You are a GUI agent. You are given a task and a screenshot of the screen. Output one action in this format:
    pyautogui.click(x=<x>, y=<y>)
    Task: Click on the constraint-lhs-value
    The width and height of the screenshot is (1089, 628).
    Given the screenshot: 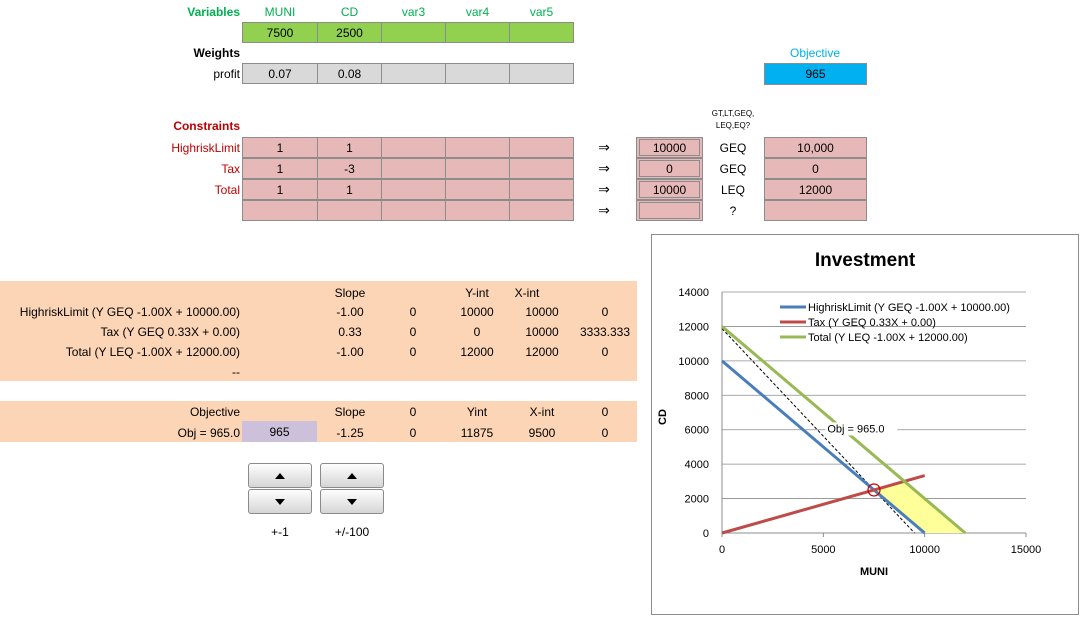 What is the action you would take?
    pyautogui.click(x=669, y=210)
    